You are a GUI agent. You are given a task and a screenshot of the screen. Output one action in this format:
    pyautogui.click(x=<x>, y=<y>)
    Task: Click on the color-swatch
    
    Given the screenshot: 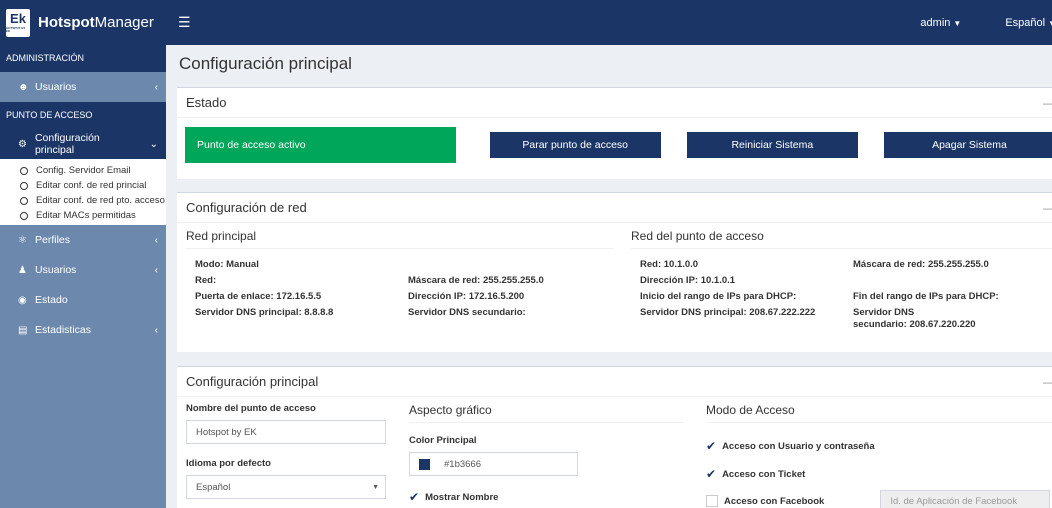 What is the action you would take?
    pyautogui.click(x=424, y=464)
    